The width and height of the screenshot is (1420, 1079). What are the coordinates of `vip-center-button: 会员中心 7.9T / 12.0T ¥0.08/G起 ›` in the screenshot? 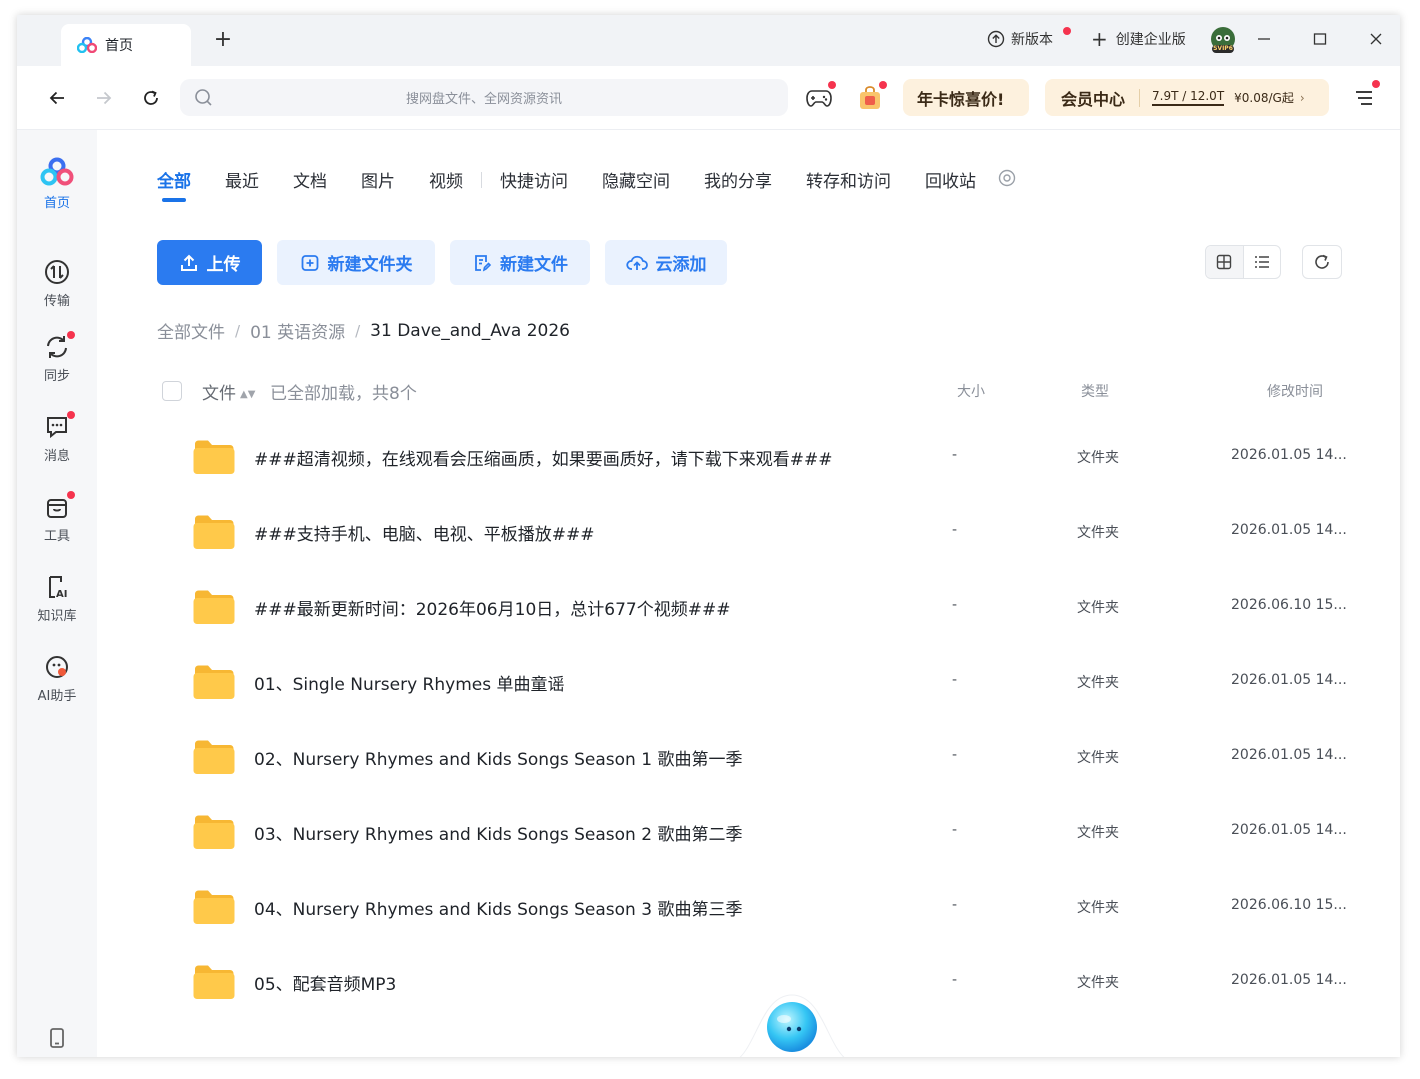 It's located at (1187, 97).